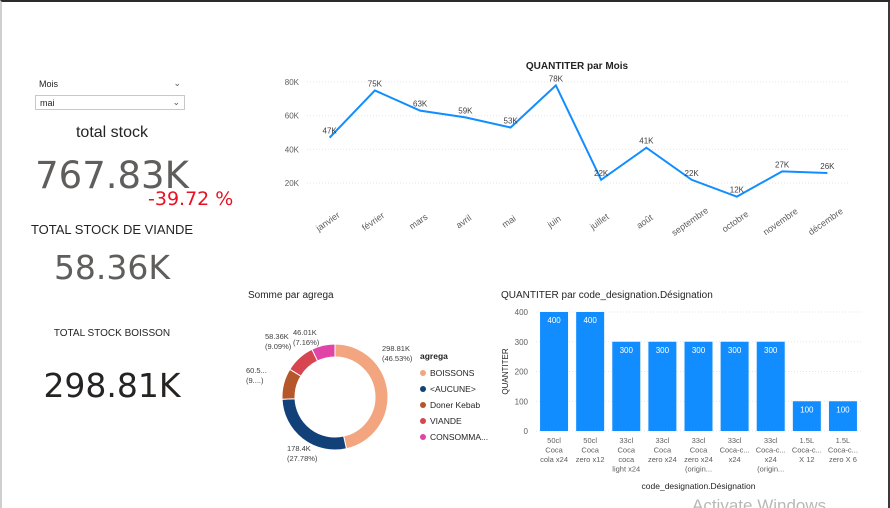 This screenshot has height=508, width=890. I want to click on x-tick-label: zero X 6, so click(843, 459).